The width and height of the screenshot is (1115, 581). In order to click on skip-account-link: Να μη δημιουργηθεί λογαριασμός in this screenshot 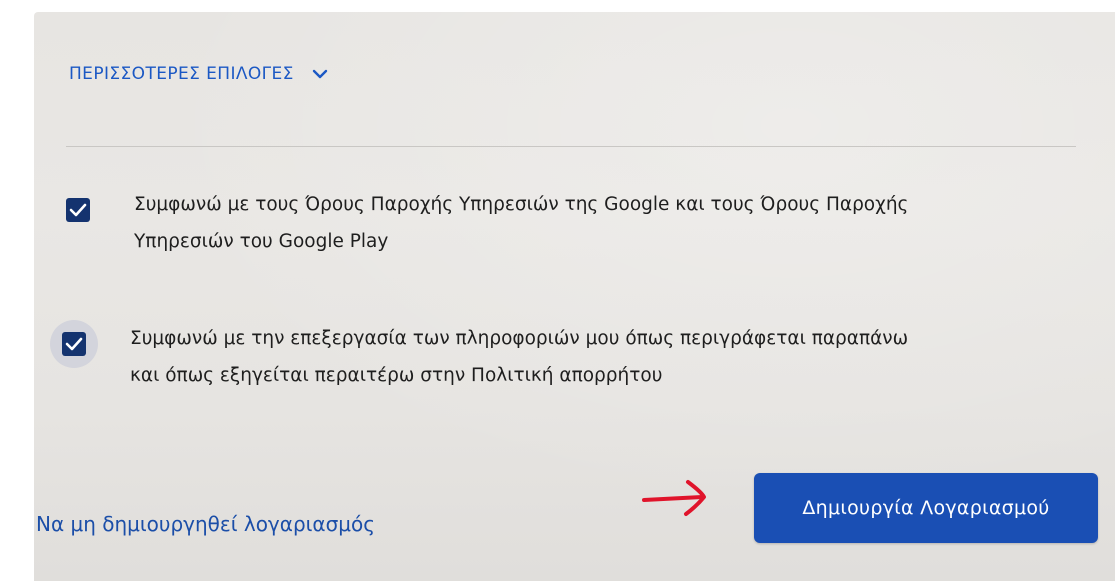, I will do `click(205, 524)`.